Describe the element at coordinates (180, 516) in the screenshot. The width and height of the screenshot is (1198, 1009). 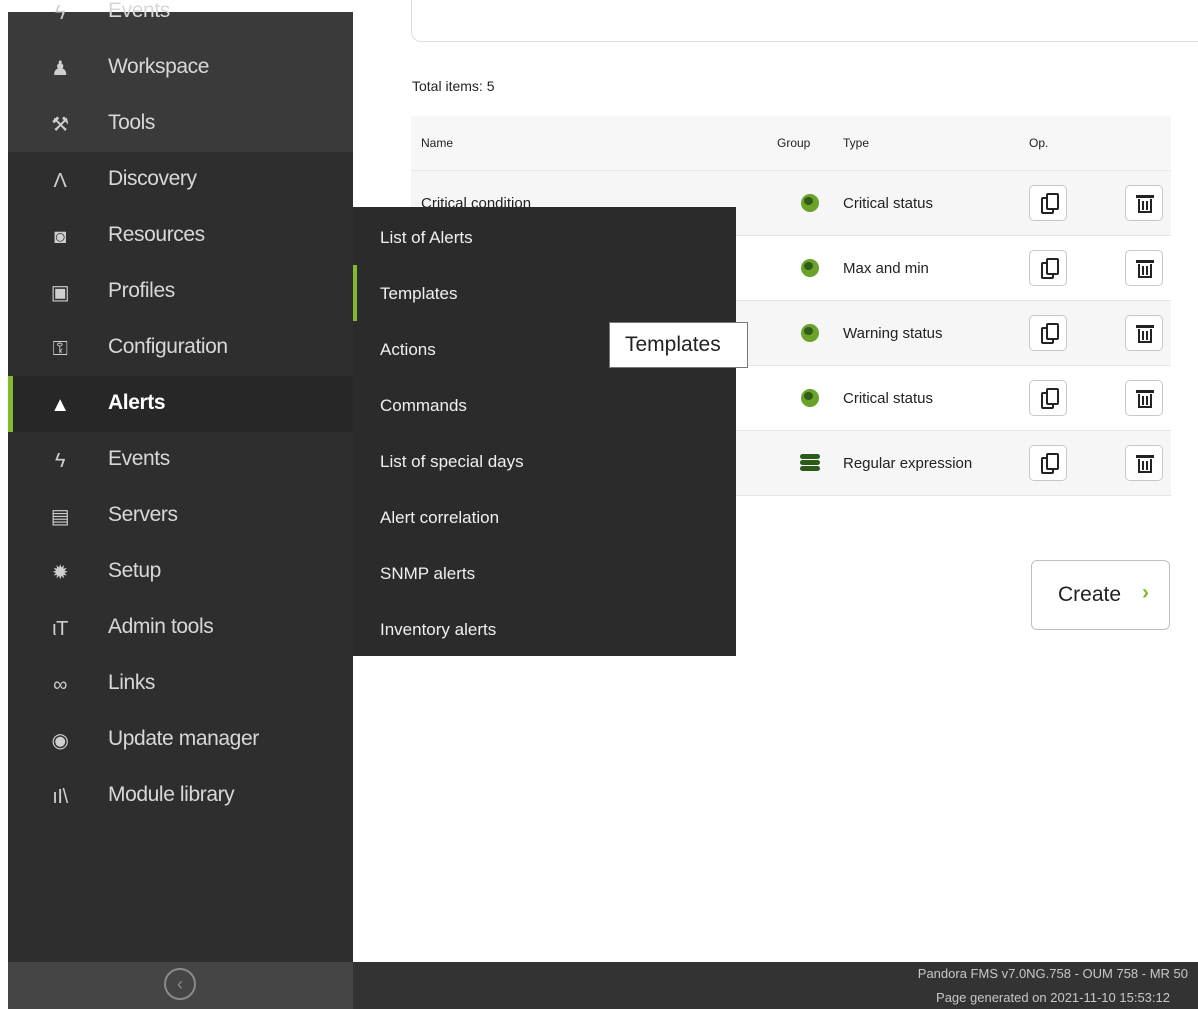
I see `sidebar-item-servers: ▤ Servers` at that location.